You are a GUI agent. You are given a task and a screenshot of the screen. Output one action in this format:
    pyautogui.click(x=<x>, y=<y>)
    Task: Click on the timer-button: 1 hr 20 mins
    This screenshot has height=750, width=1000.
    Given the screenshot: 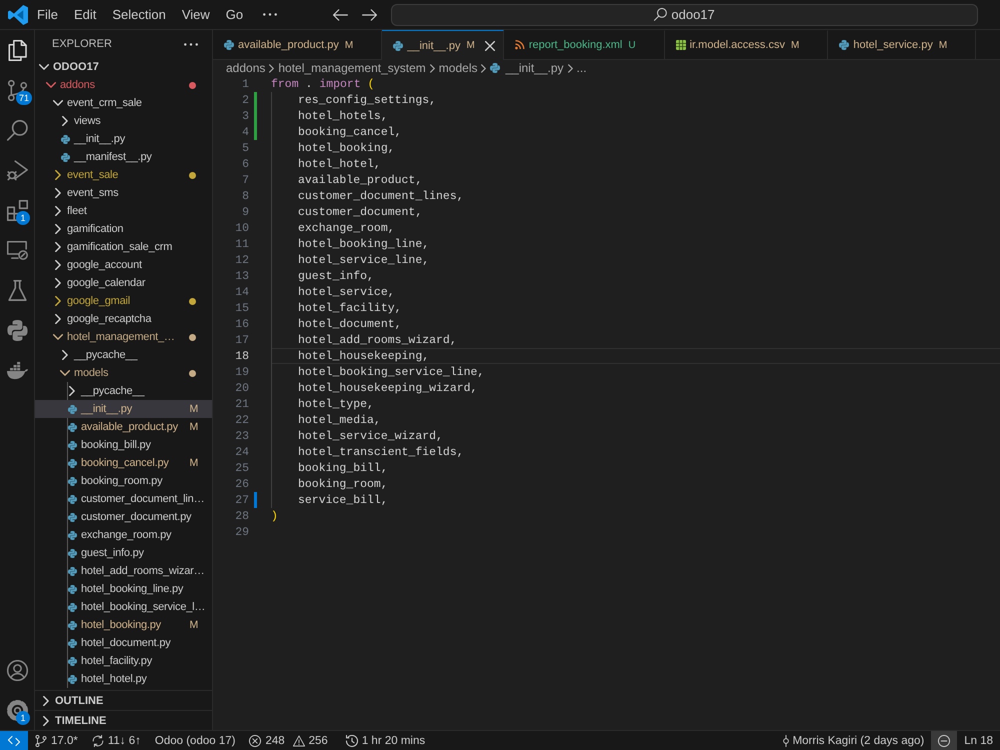 What is the action you would take?
    pyautogui.click(x=385, y=740)
    